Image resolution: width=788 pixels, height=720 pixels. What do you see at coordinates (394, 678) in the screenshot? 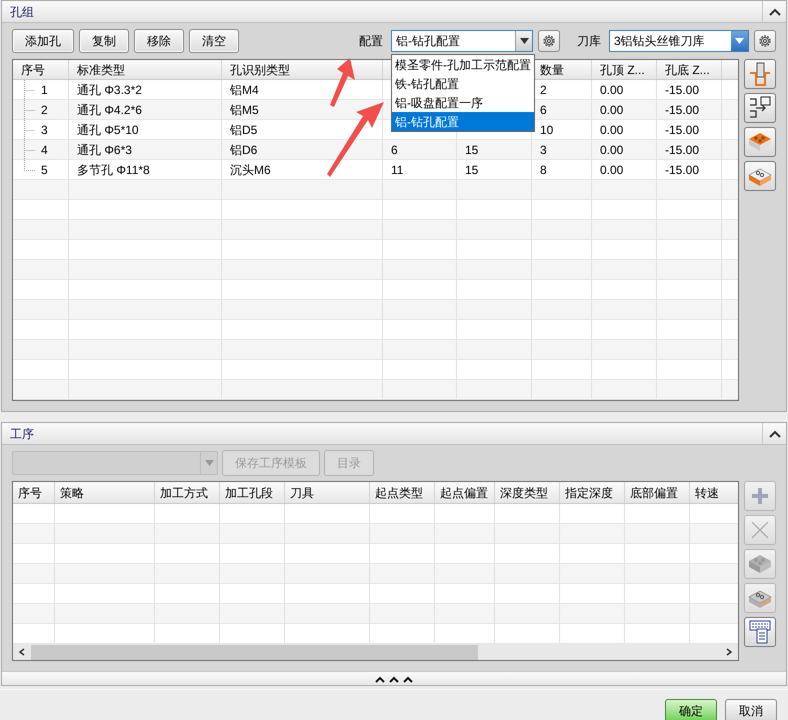
I see `chevrons-up-icon` at bounding box center [394, 678].